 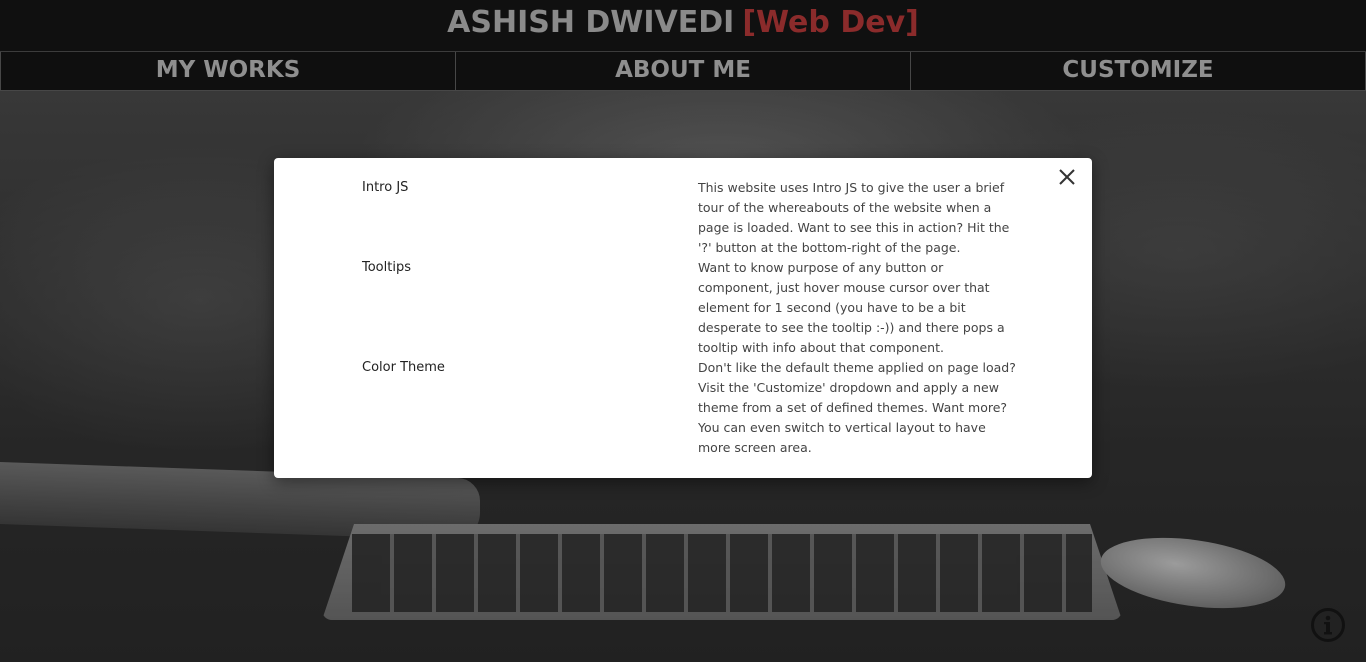 I want to click on main-nav: MY WORKS ABOUT ME CUSTOMIZE, so click(x=683, y=71).